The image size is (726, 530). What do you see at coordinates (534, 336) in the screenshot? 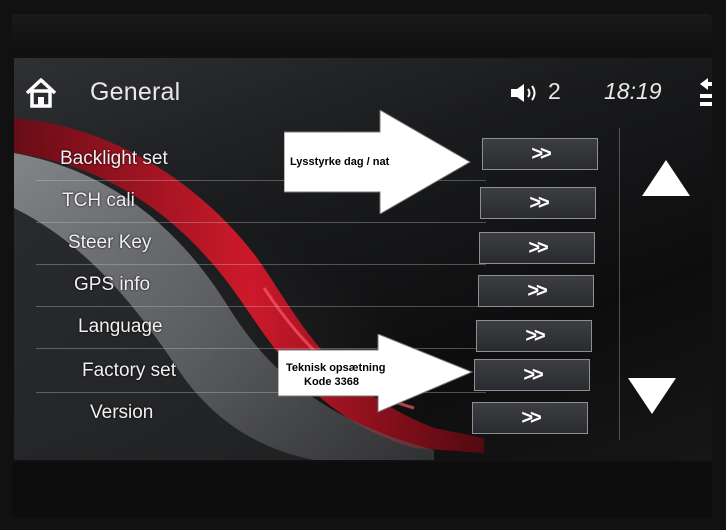
I see `language-button: >>` at bounding box center [534, 336].